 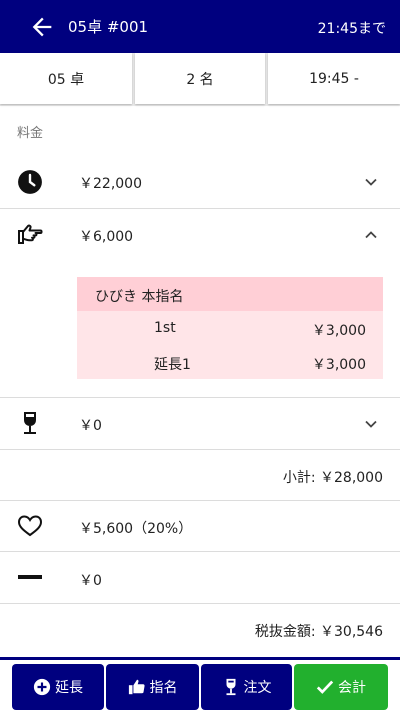 What do you see at coordinates (318, 632) in the screenshot?
I see `pretax-total: 税抜金額: ￥30,546` at bounding box center [318, 632].